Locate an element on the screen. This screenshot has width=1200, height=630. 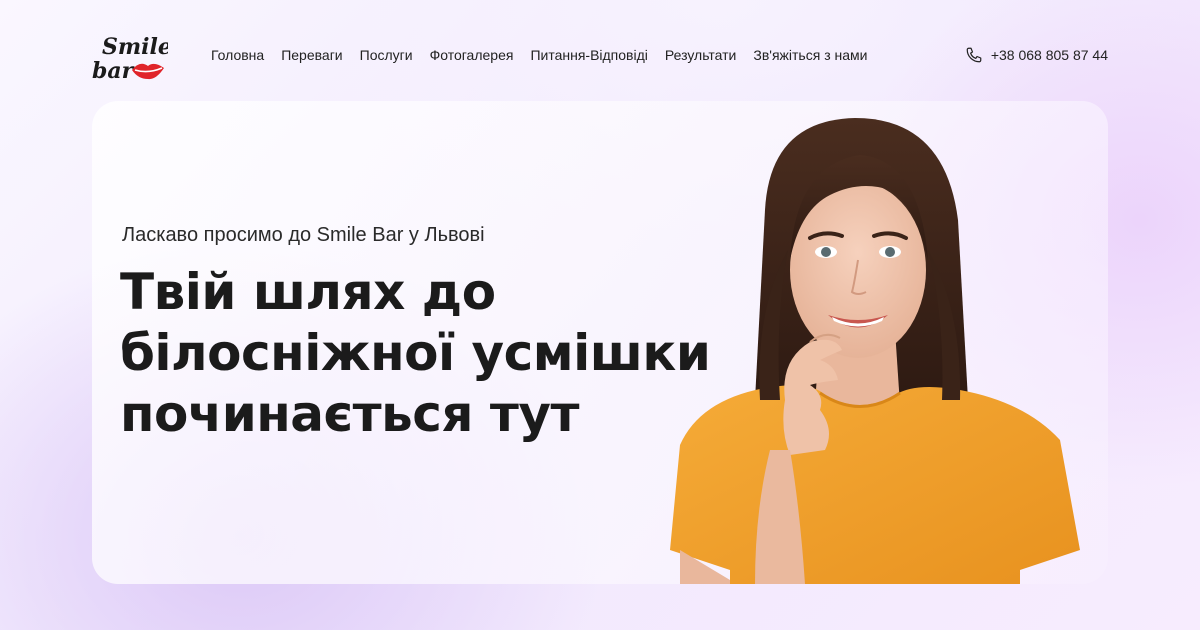
svg-text: Smile is located at coordinates (135, 47).